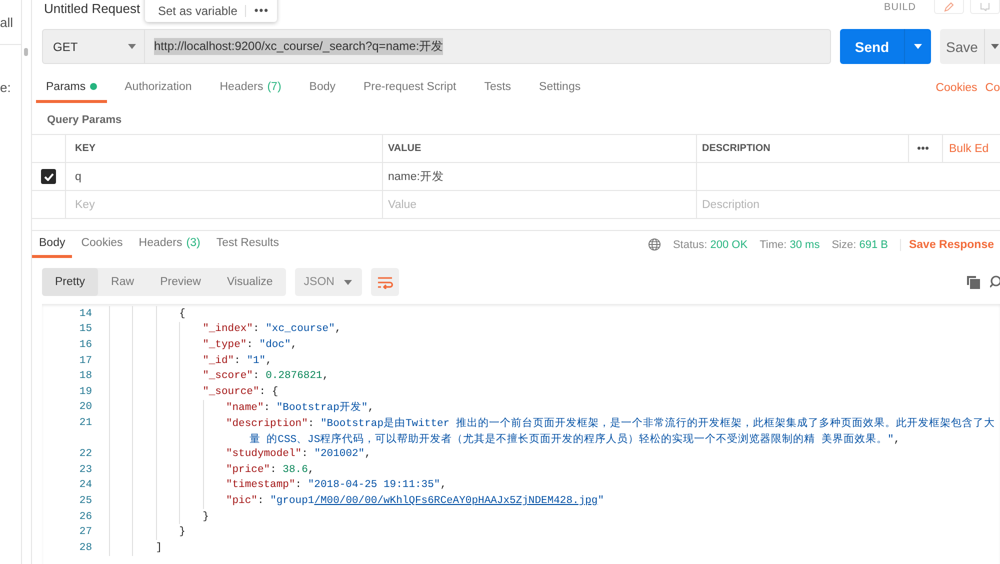 The image size is (1000, 564). I want to click on column-header: VALUE, so click(540, 148).